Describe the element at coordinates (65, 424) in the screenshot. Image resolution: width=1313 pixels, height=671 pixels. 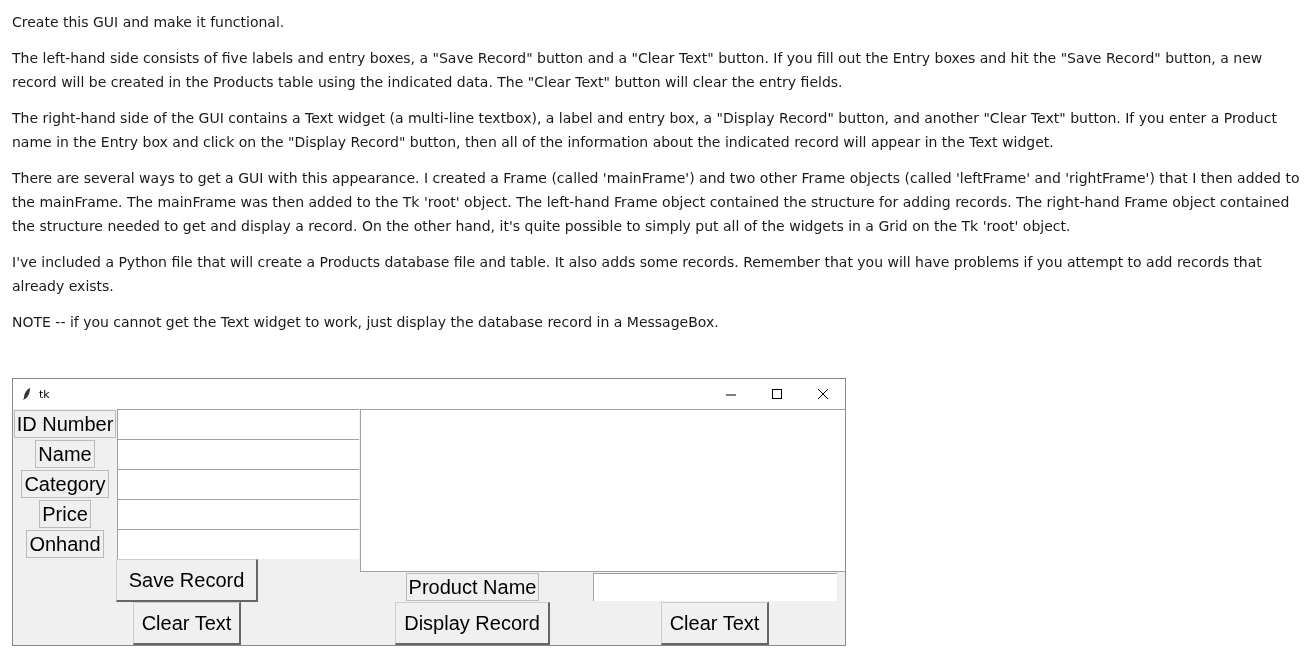
I see `field-label: ID Number` at that location.